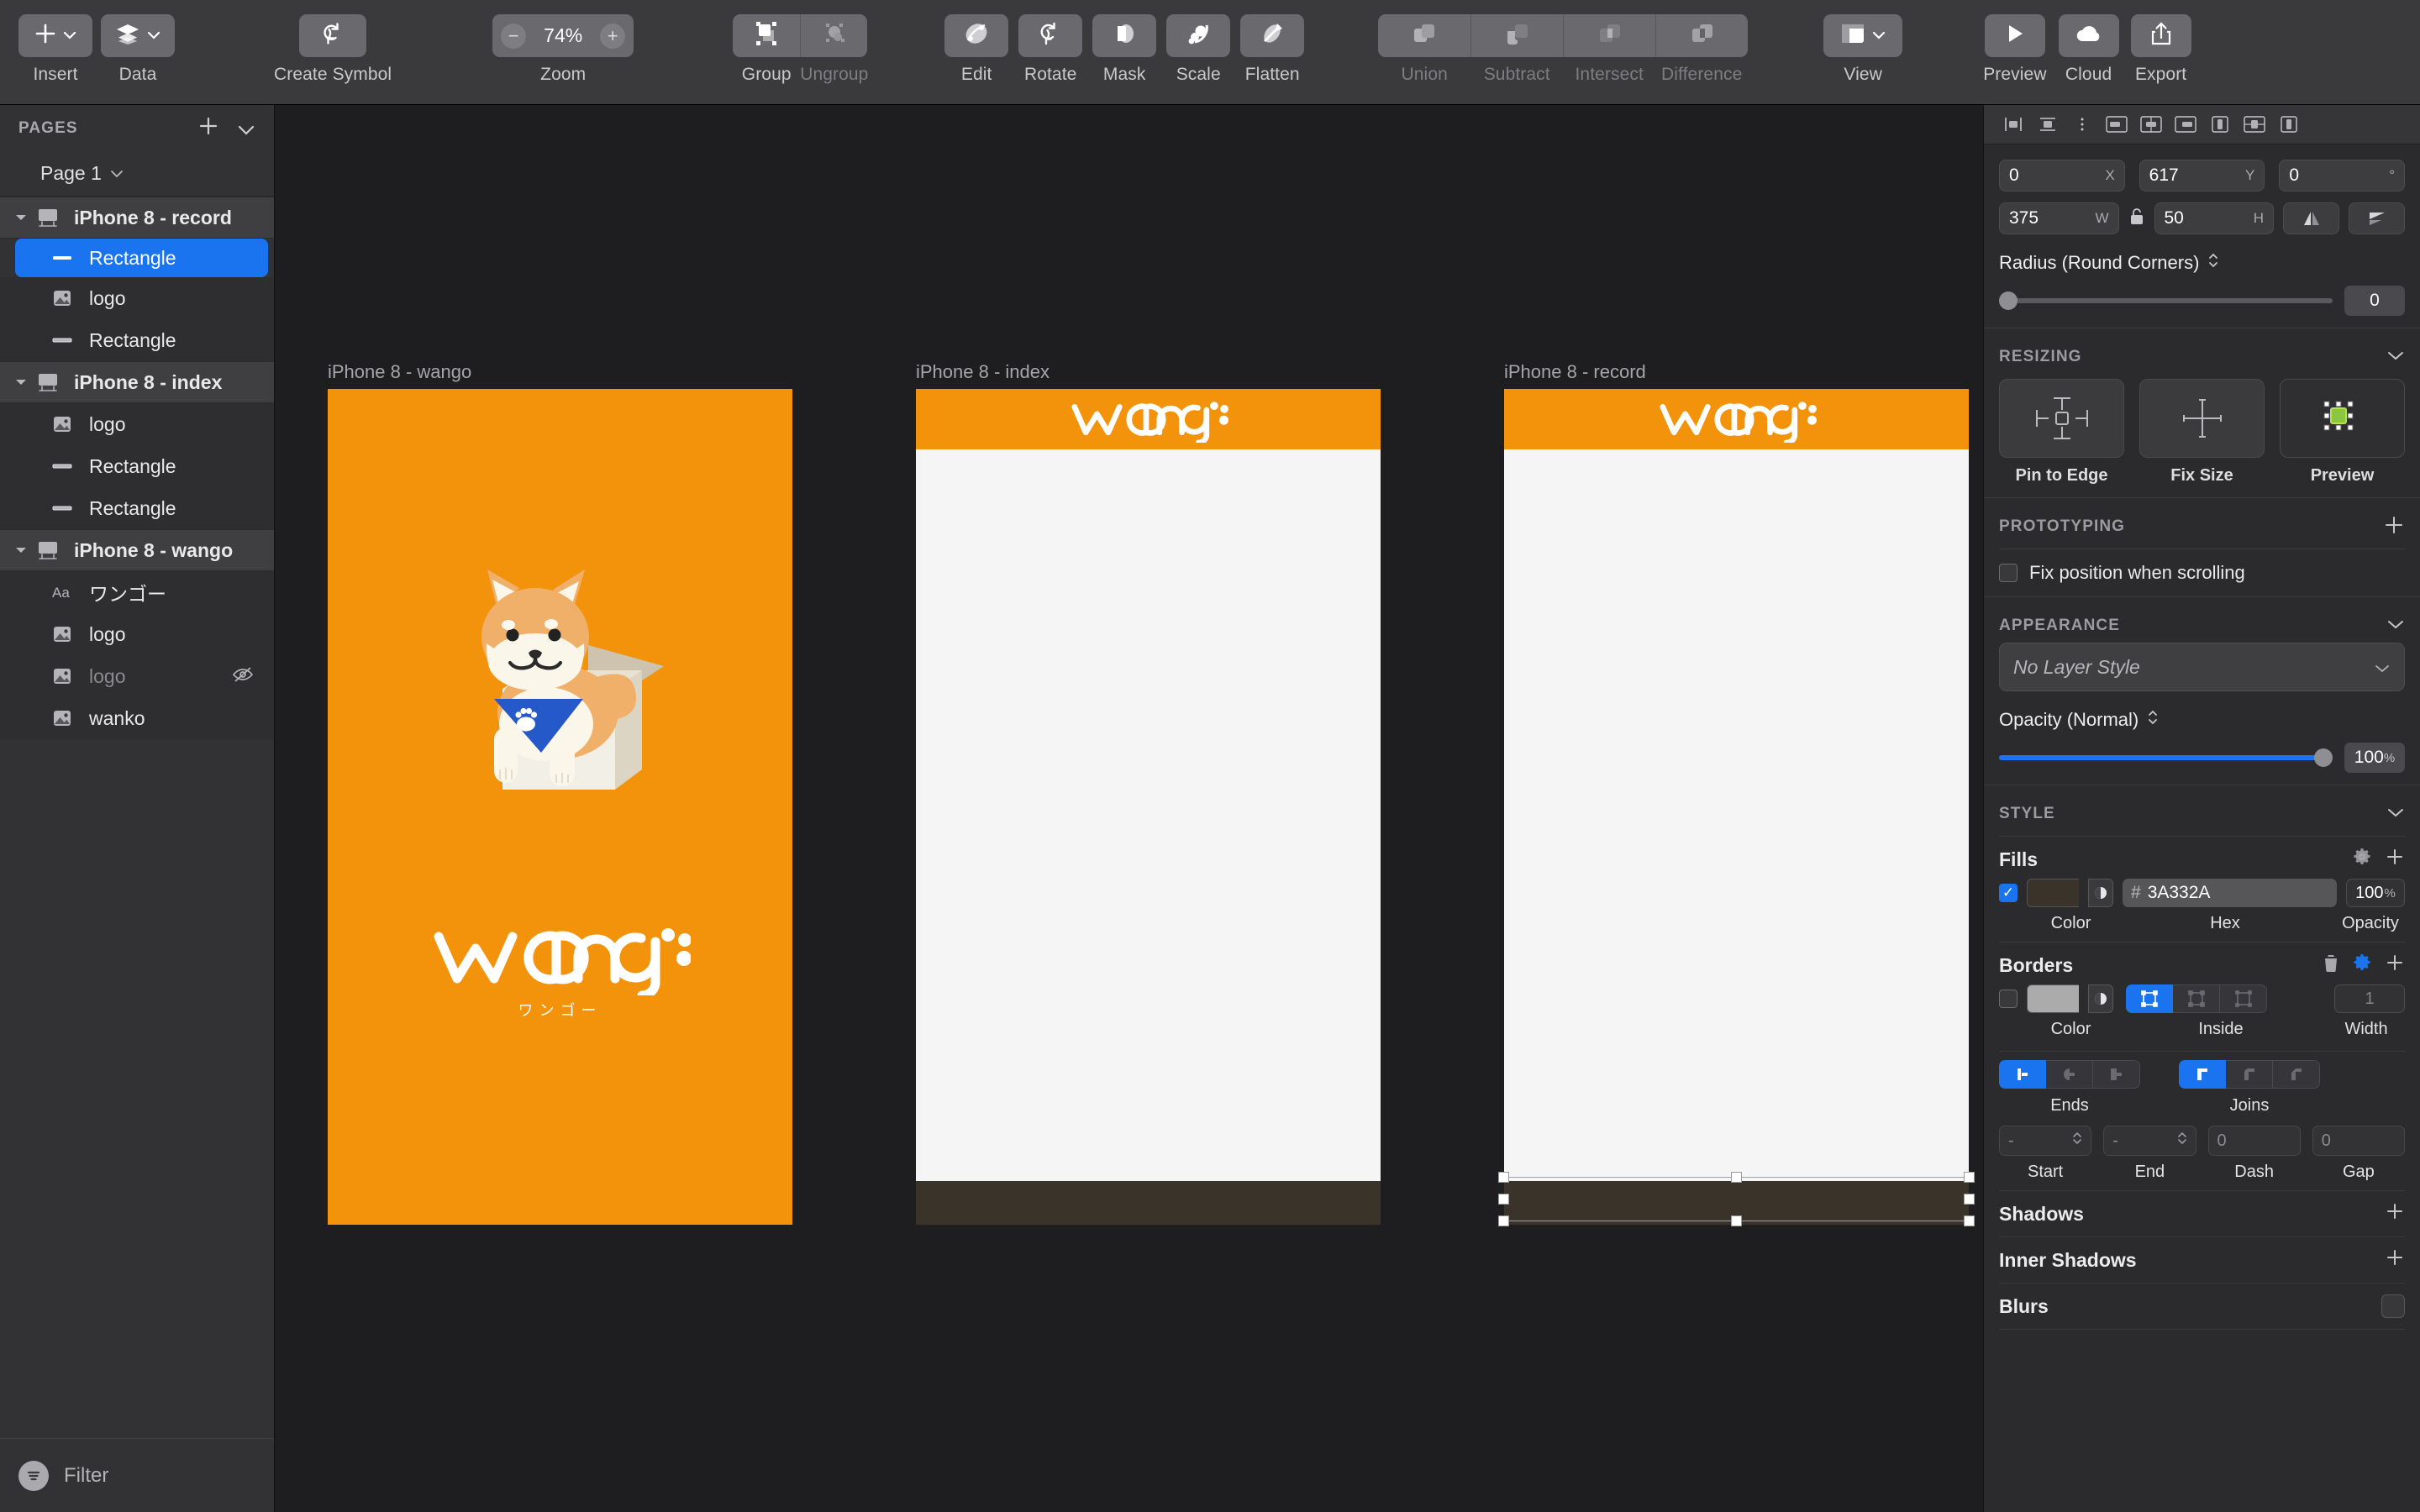 This screenshot has height=1512, width=2420. What do you see at coordinates (766, 35) in the screenshot?
I see `group-button` at bounding box center [766, 35].